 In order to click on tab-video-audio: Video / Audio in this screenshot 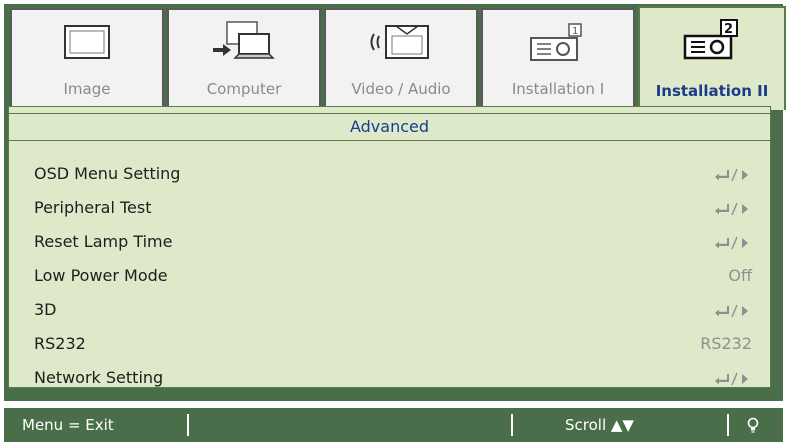, I will do `click(401, 58)`.